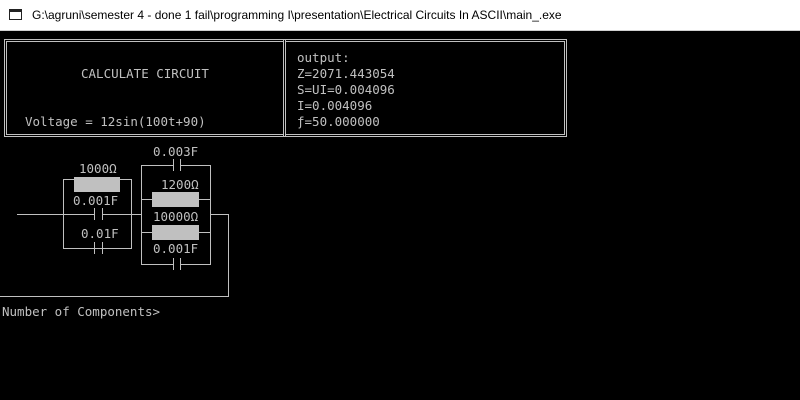  What do you see at coordinates (157, 165) in the screenshot?
I see `right-group-top-wire-l` at bounding box center [157, 165].